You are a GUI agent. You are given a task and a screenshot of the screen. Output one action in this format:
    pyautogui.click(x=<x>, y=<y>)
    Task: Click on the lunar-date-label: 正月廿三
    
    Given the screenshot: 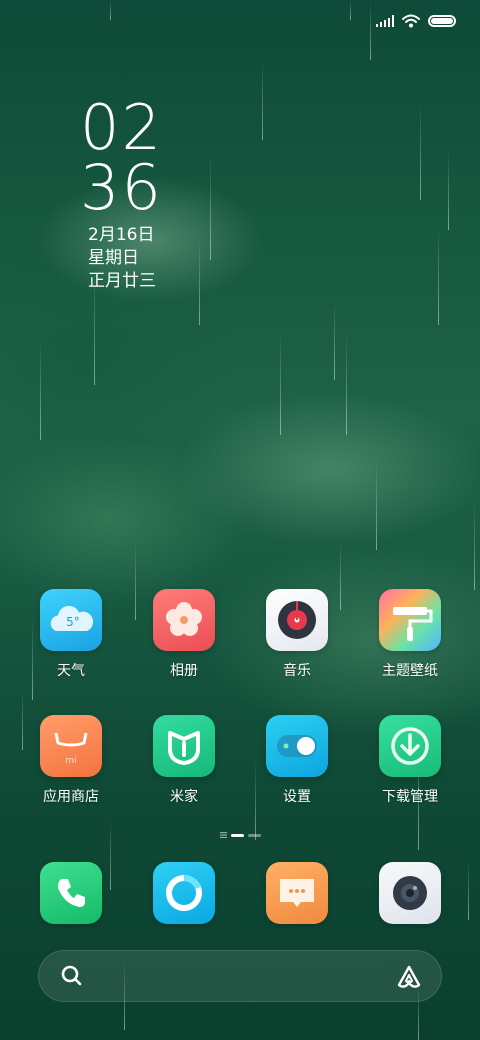 What is the action you would take?
    pyautogui.click(x=122, y=281)
    